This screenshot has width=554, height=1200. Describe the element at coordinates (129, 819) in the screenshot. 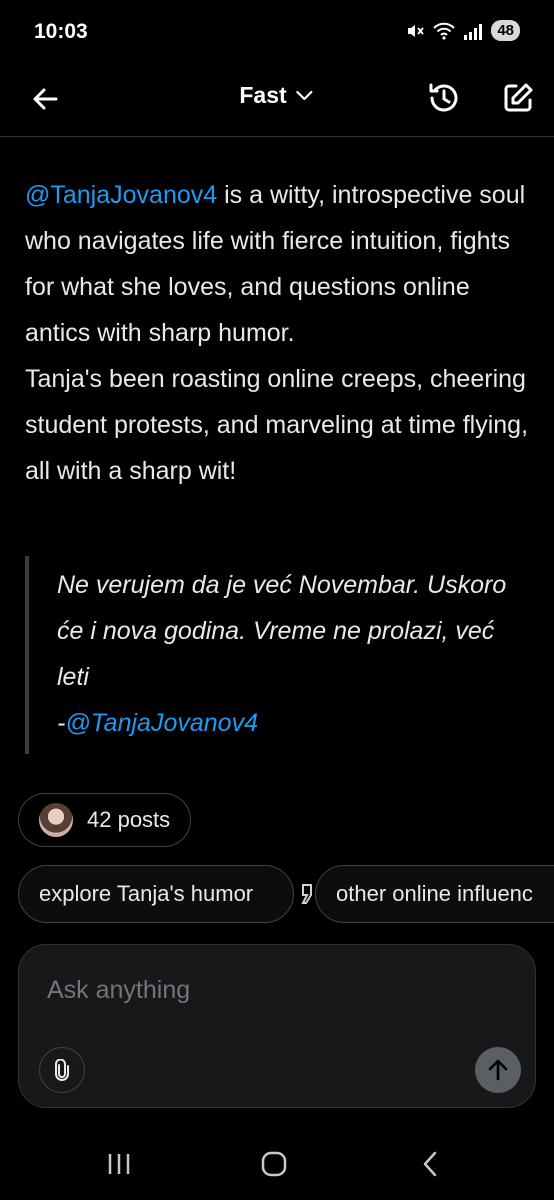

I see `posts-count: 42 posts` at that location.